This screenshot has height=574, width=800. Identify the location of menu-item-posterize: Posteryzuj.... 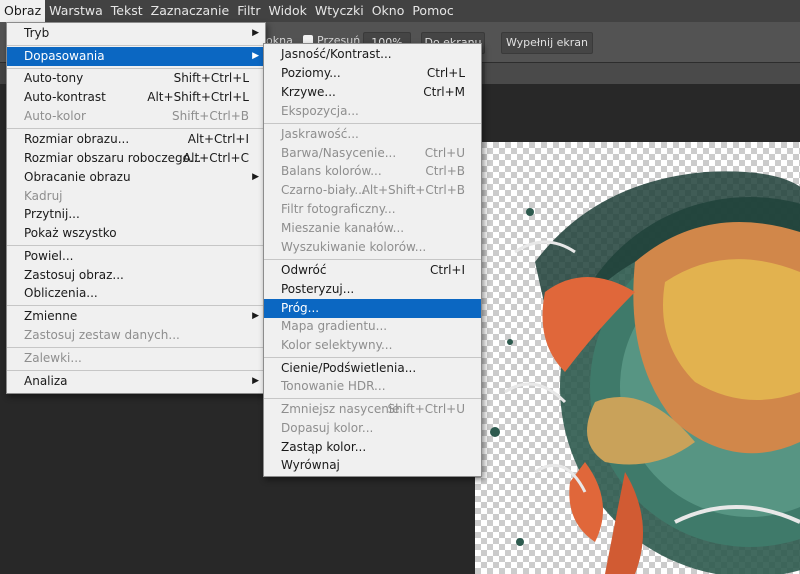
(372, 289).